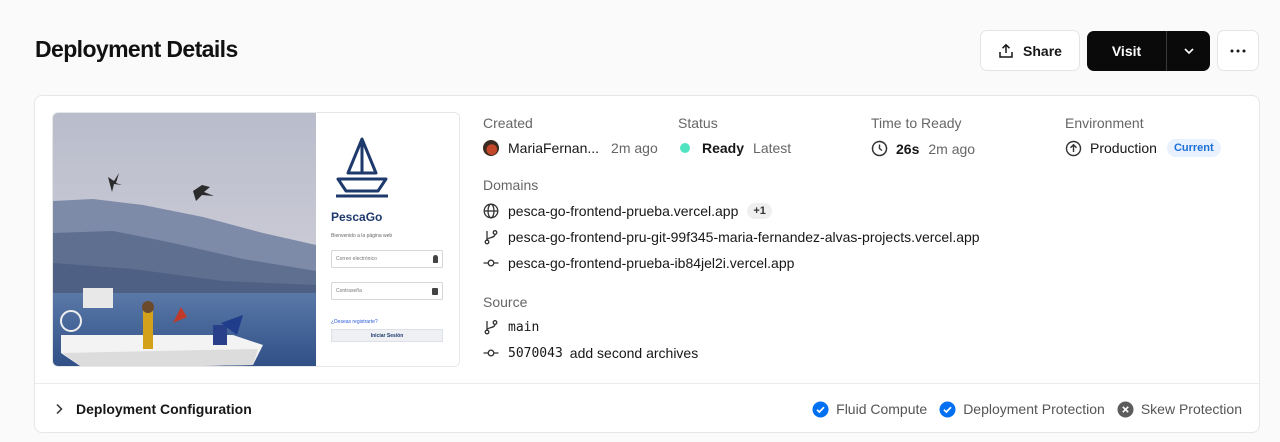 This screenshot has height=442, width=1280. Describe the element at coordinates (362, 236) in the screenshot. I see `preview-welcome-text: Bienvenido a la página web` at that location.